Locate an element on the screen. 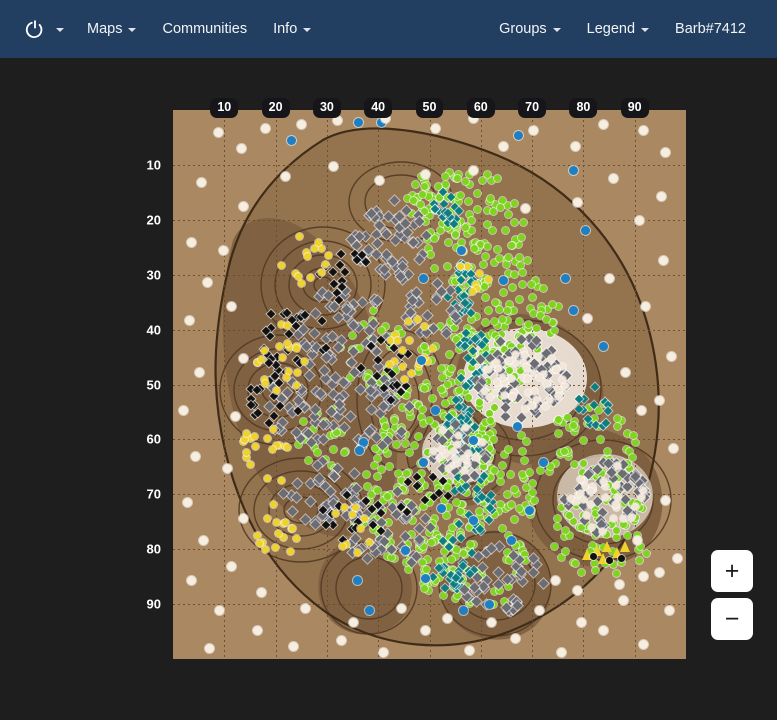  zoom-out-button: − is located at coordinates (732, 619).